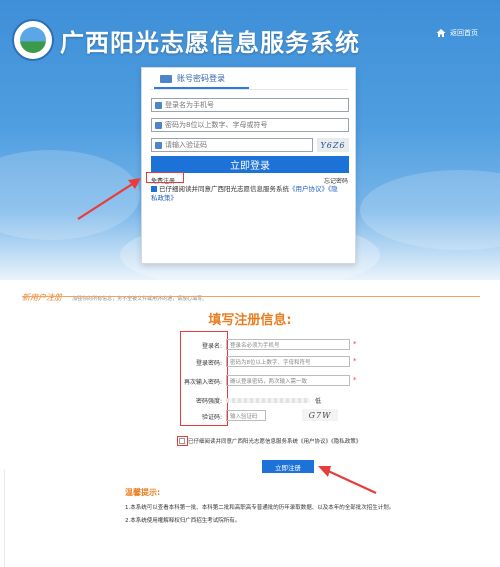  What do you see at coordinates (182, 441) in the screenshot?
I see `reg-agreement-checkbox` at bounding box center [182, 441].